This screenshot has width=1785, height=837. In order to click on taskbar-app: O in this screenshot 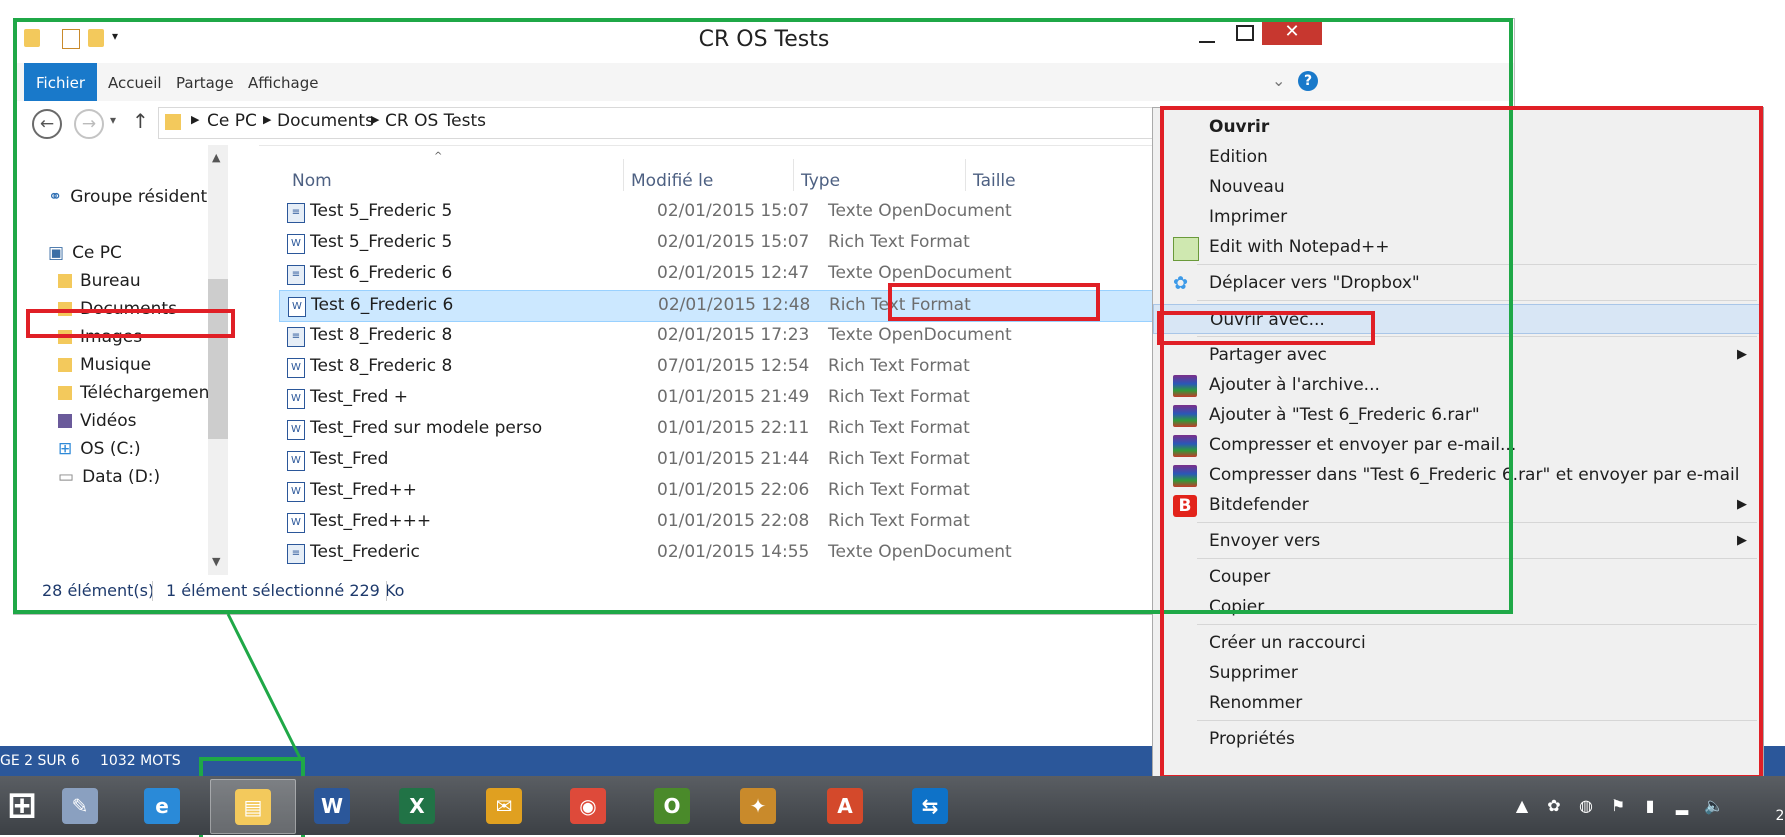, I will do `click(672, 805)`.